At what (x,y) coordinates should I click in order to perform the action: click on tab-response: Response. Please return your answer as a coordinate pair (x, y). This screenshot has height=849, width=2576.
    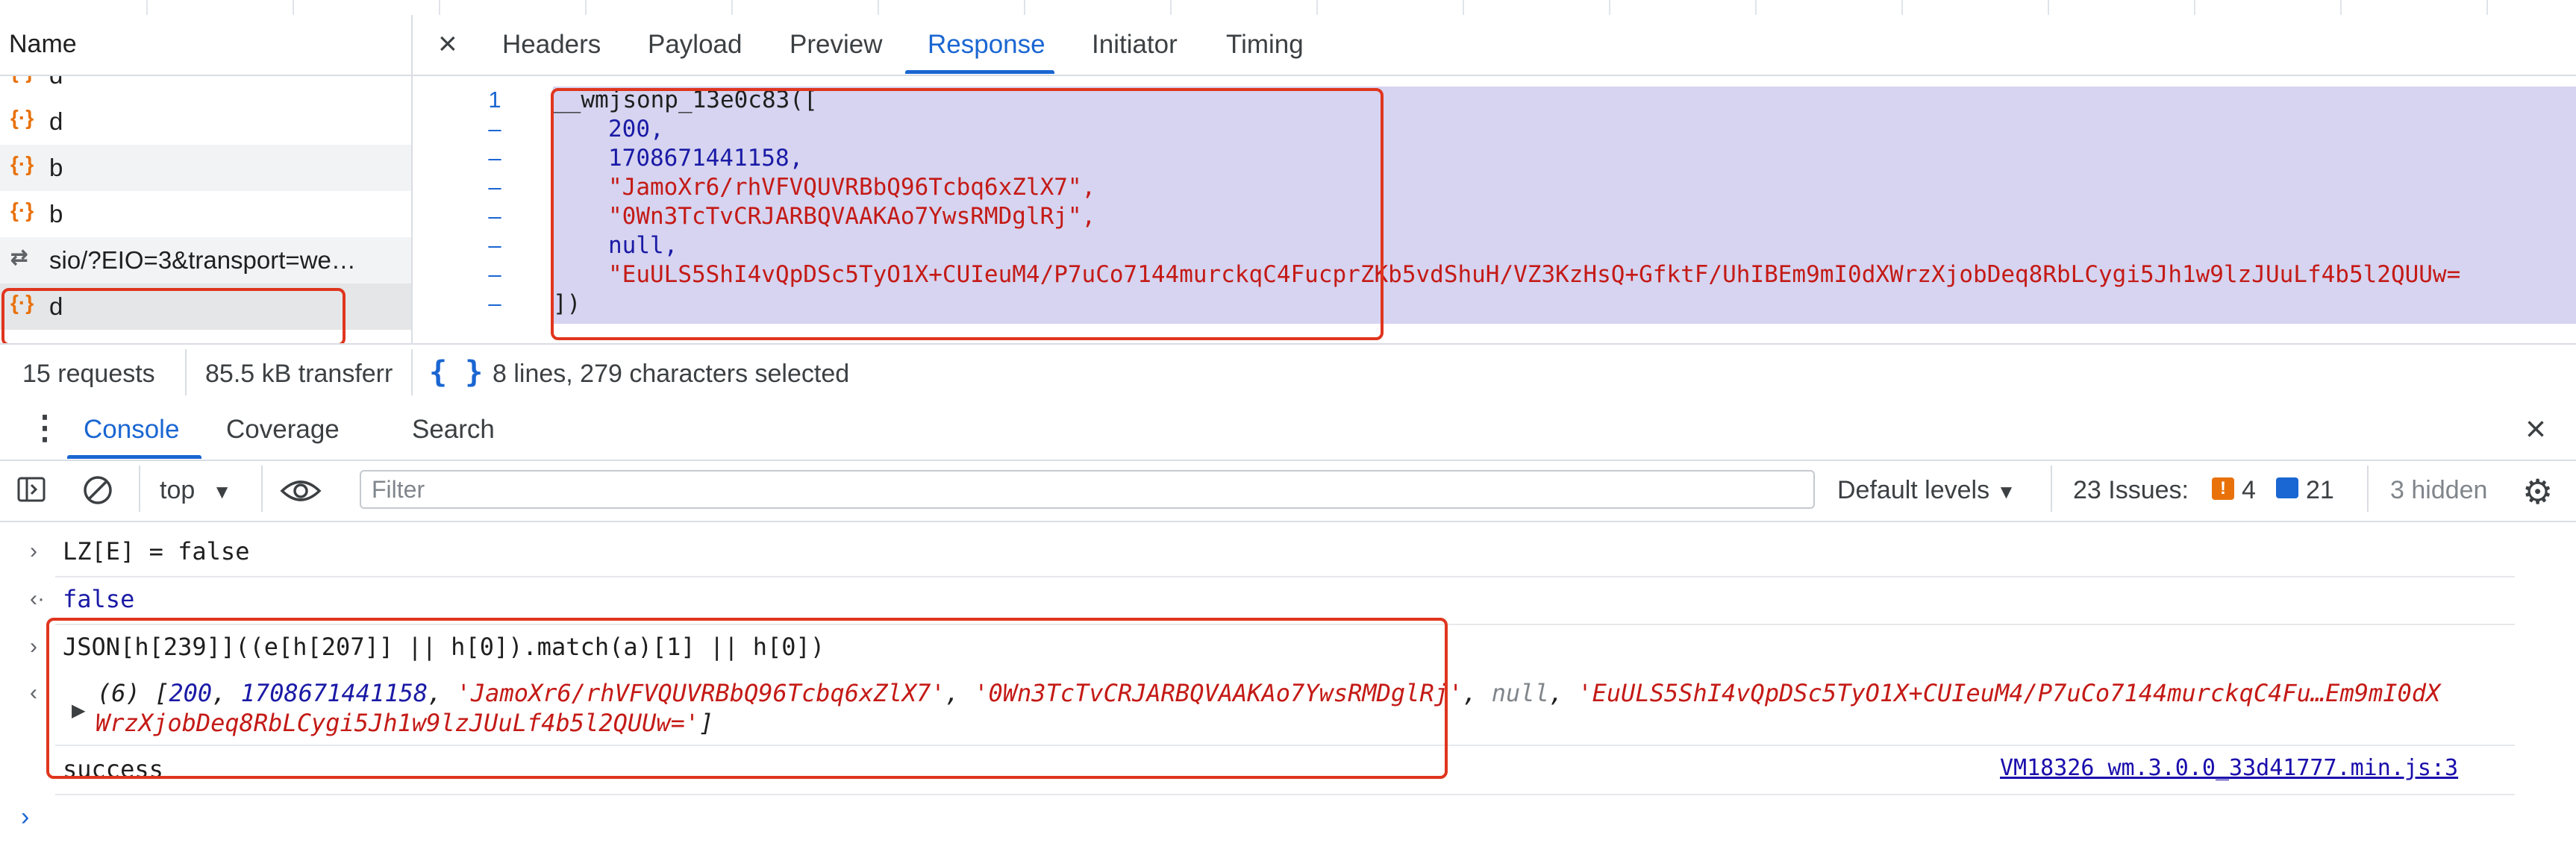
    Looking at the image, I should click on (986, 45).